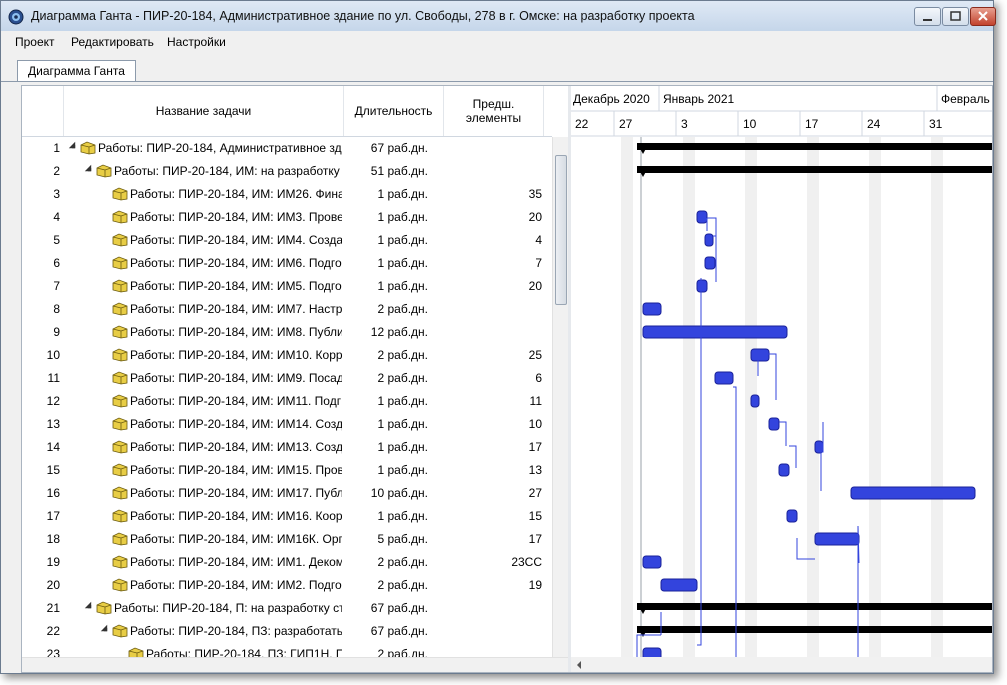 This screenshot has height=685, width=1007. Describe the element at coordinates (874, 124) in the screenshot. I see `week-label: 24` at that location.